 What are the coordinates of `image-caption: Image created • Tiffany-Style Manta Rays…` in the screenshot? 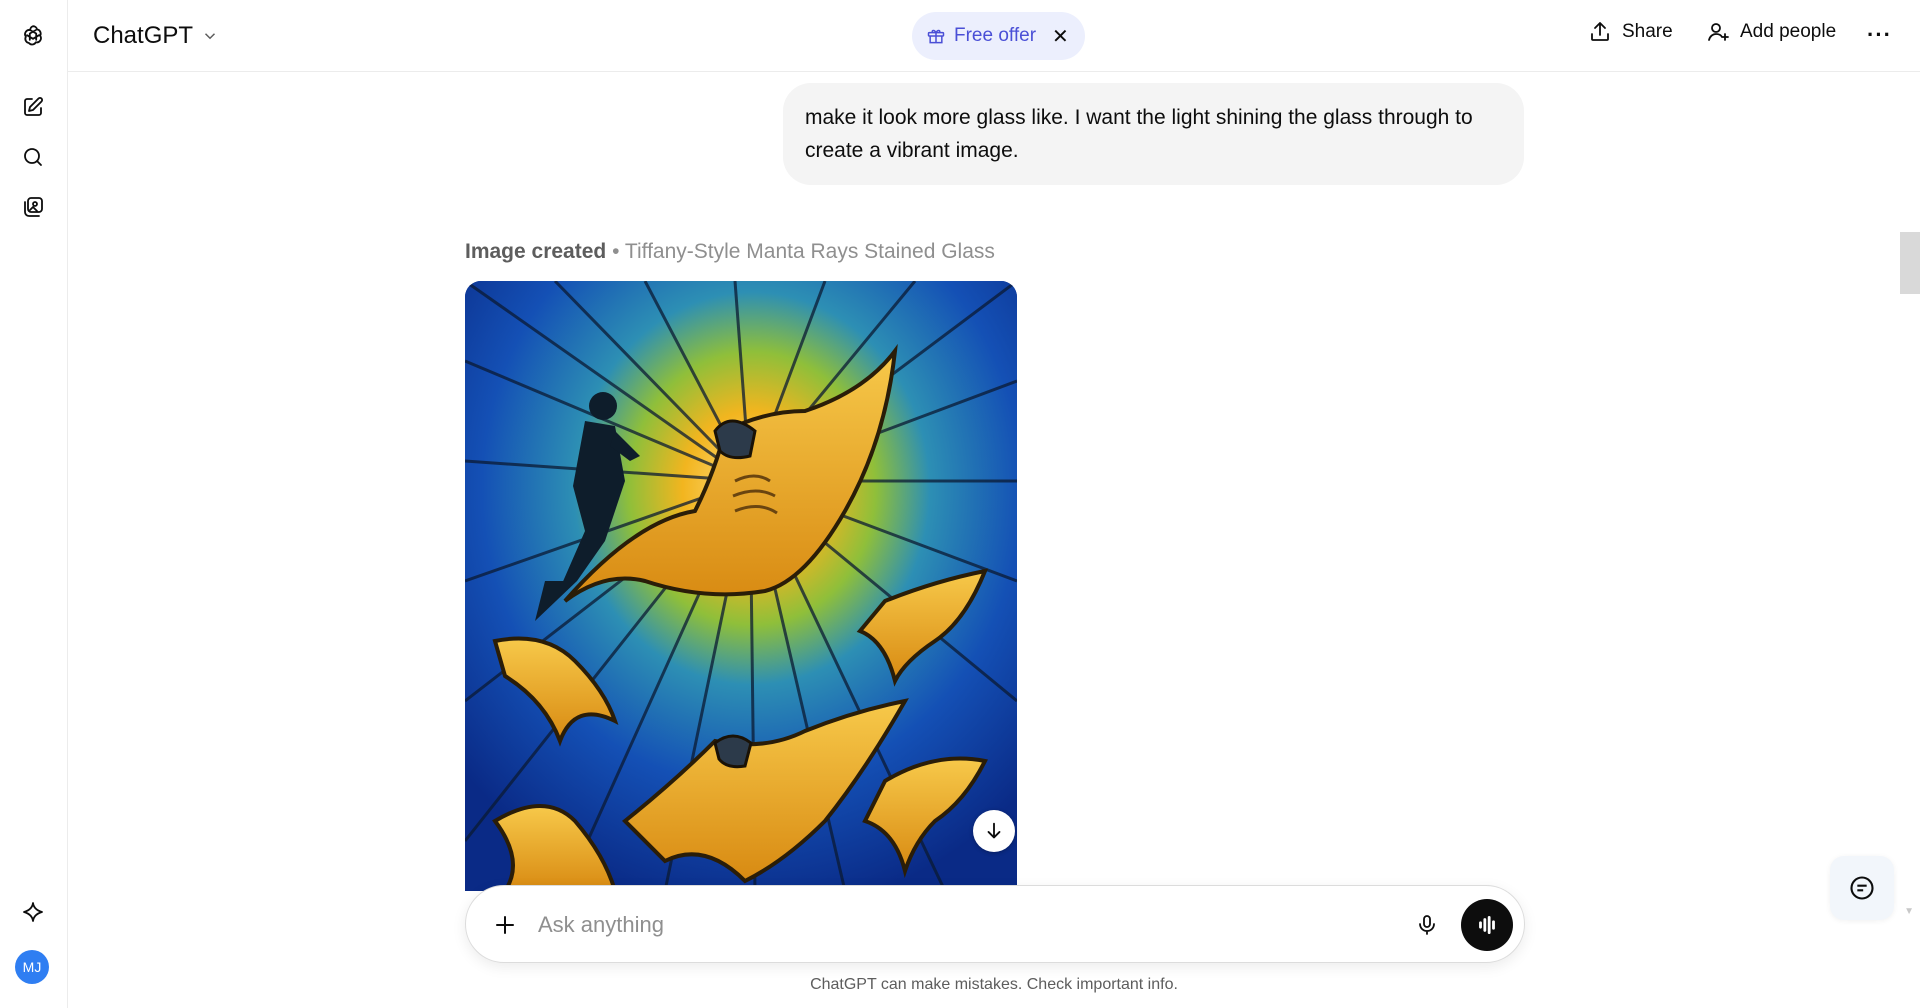 It's located at (730, 252).